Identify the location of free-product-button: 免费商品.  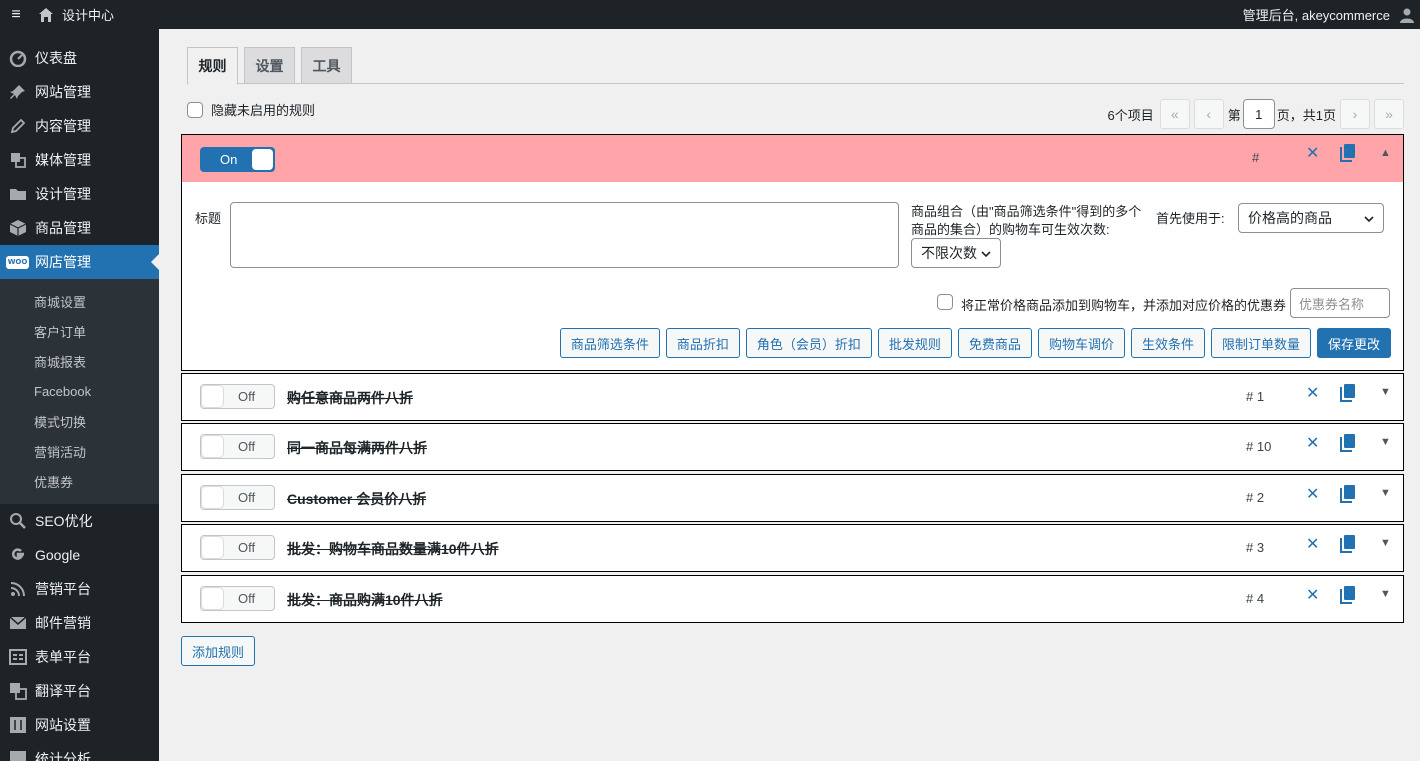
(994, 343).